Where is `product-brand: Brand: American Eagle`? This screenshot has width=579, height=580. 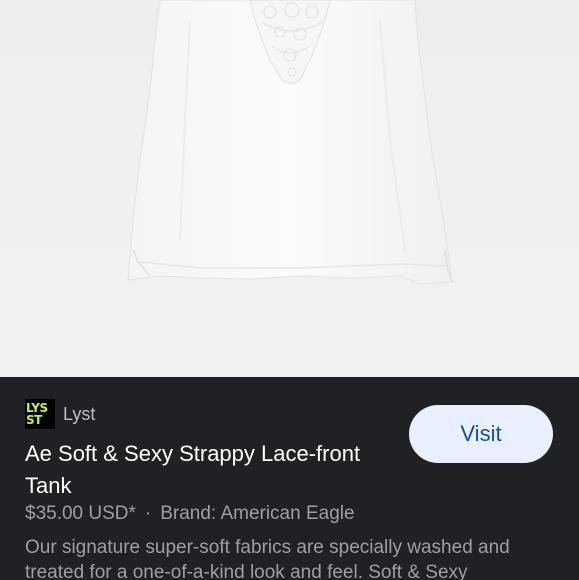
product-brand: Brand: American Eagle is located at coordinates (257, 513).